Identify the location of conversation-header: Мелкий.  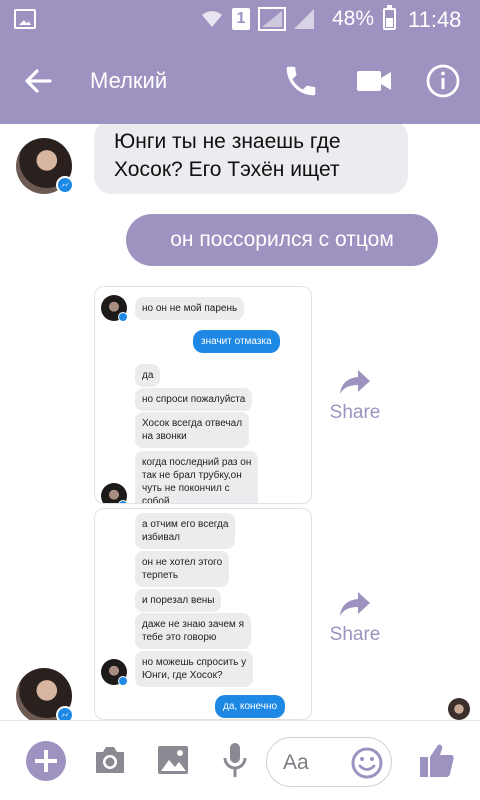
(240, 81).